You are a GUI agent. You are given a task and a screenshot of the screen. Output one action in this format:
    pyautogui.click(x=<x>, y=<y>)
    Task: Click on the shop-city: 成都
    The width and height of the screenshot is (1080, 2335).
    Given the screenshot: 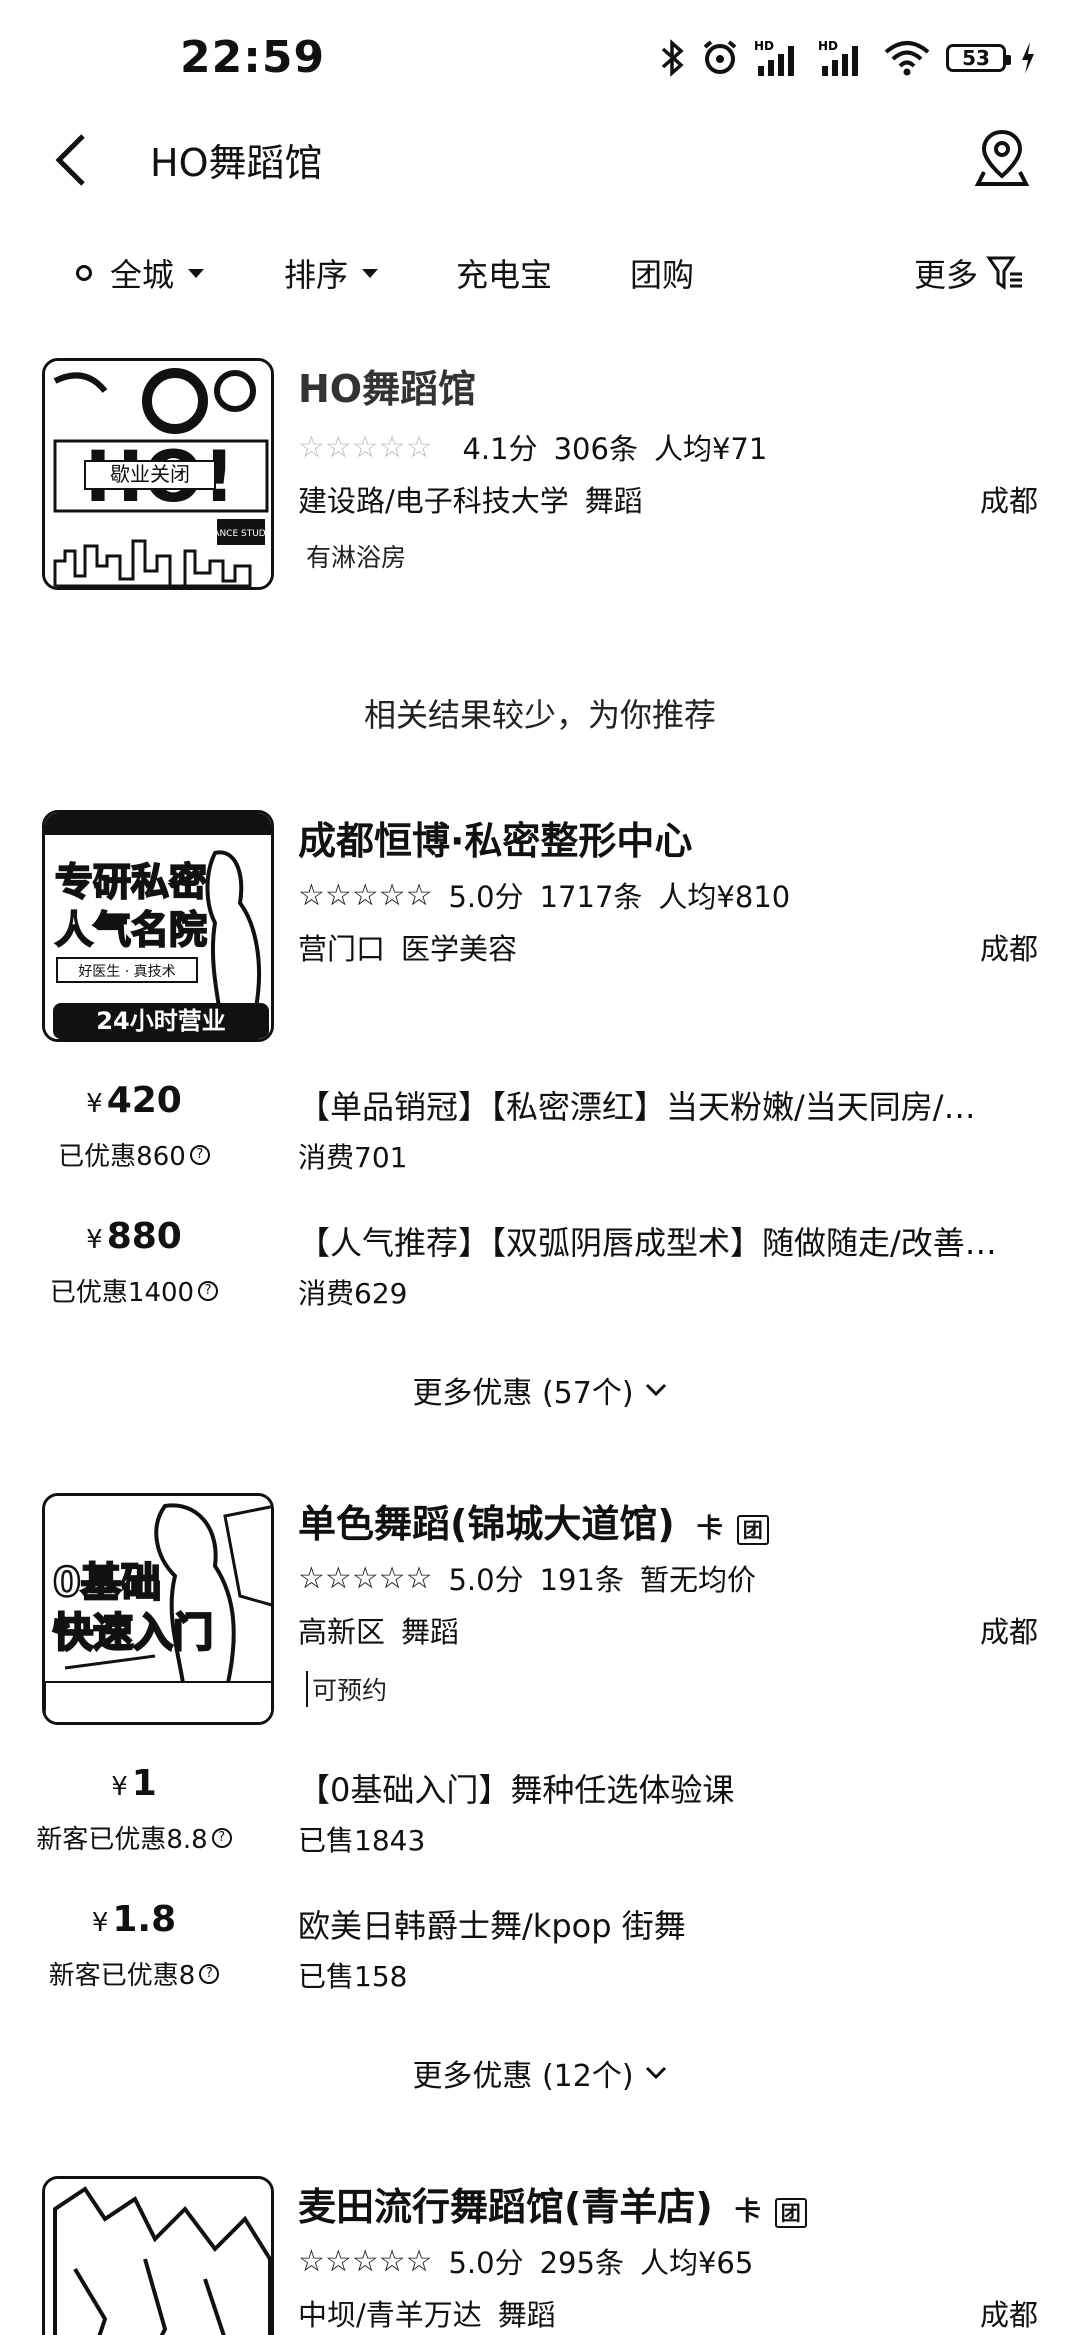 What is the action you would take?
    pyautogui.click(x=1008, y=949)
    